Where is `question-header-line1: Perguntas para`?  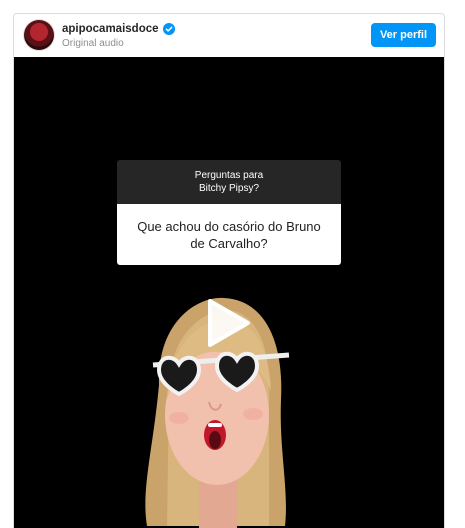
question-header-line1: Perguntas para is located at coordinates (229, 175).